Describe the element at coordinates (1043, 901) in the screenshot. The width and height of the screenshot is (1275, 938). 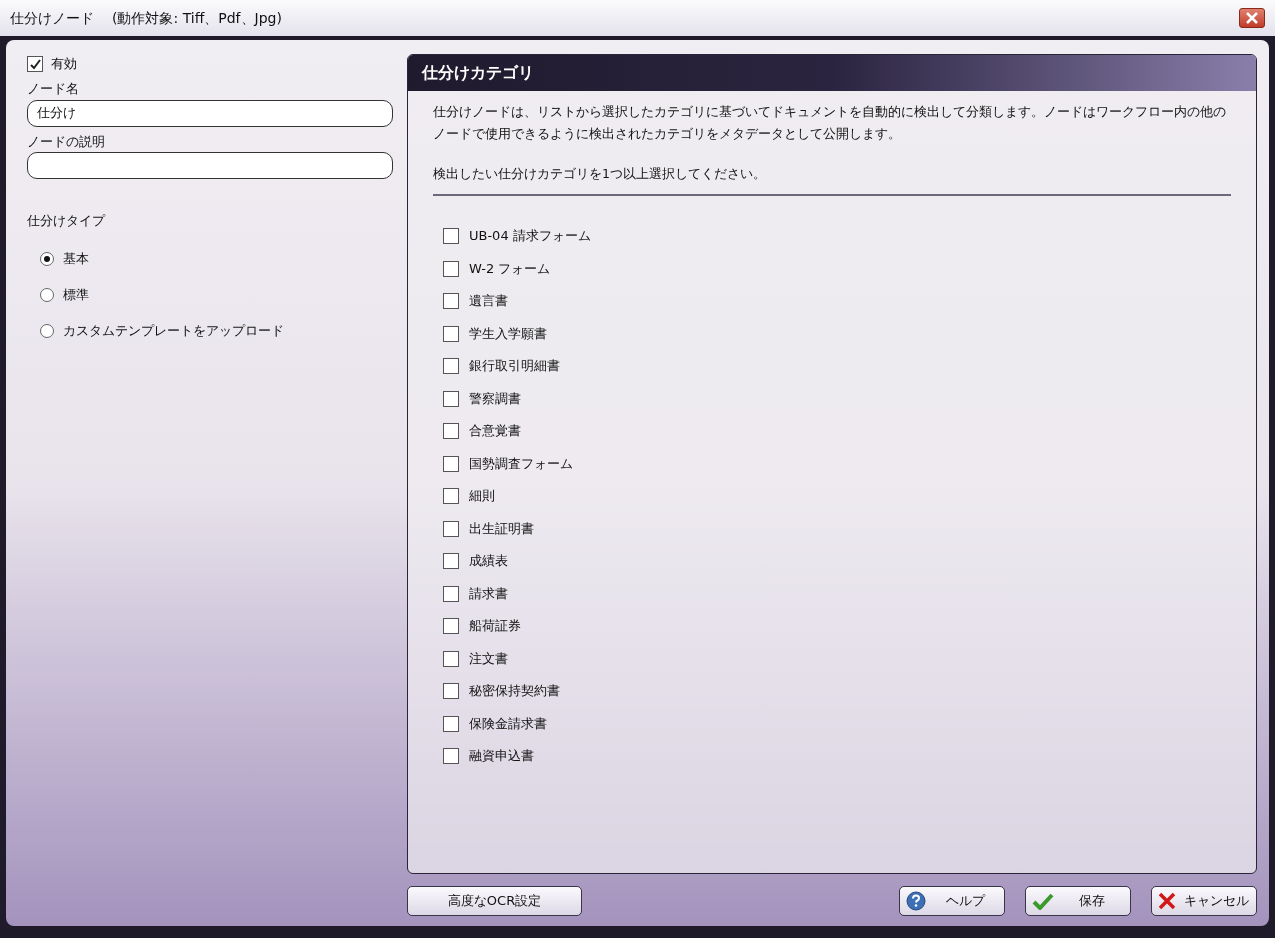
I see `checkmark-icon` at that location.